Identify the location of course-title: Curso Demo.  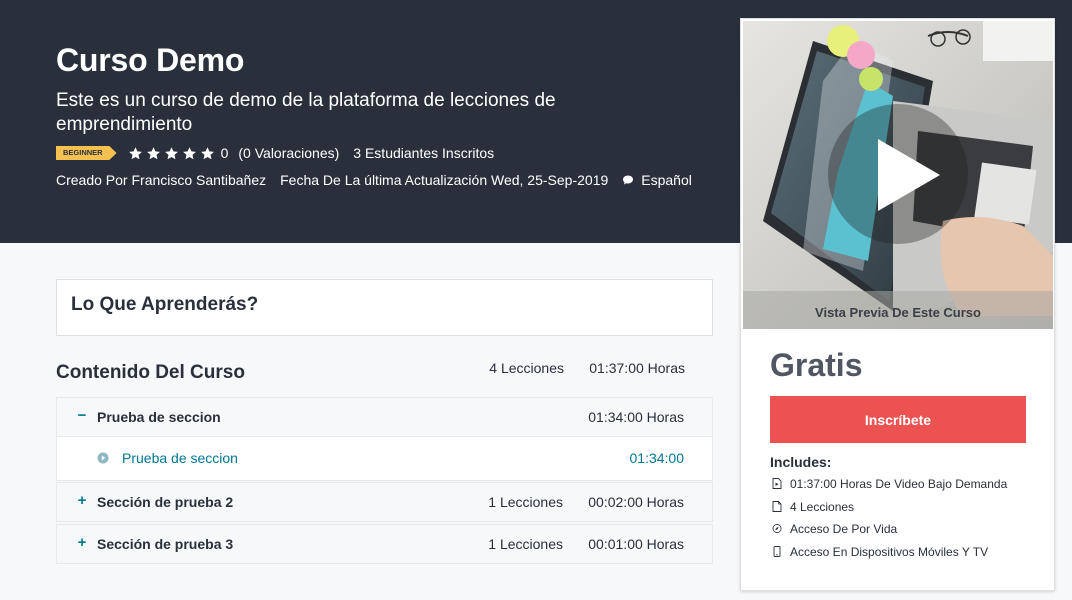
(150, 60).